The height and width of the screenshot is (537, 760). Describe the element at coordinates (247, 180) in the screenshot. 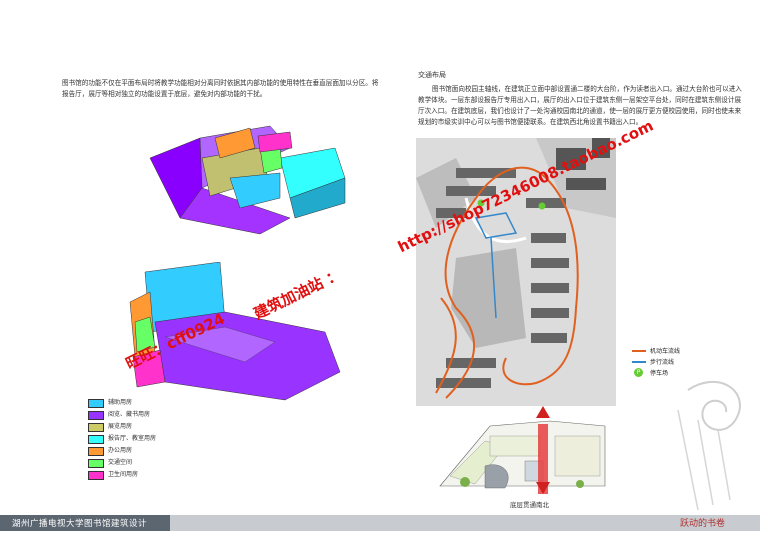

I see `massing-diagram-top` at that location.